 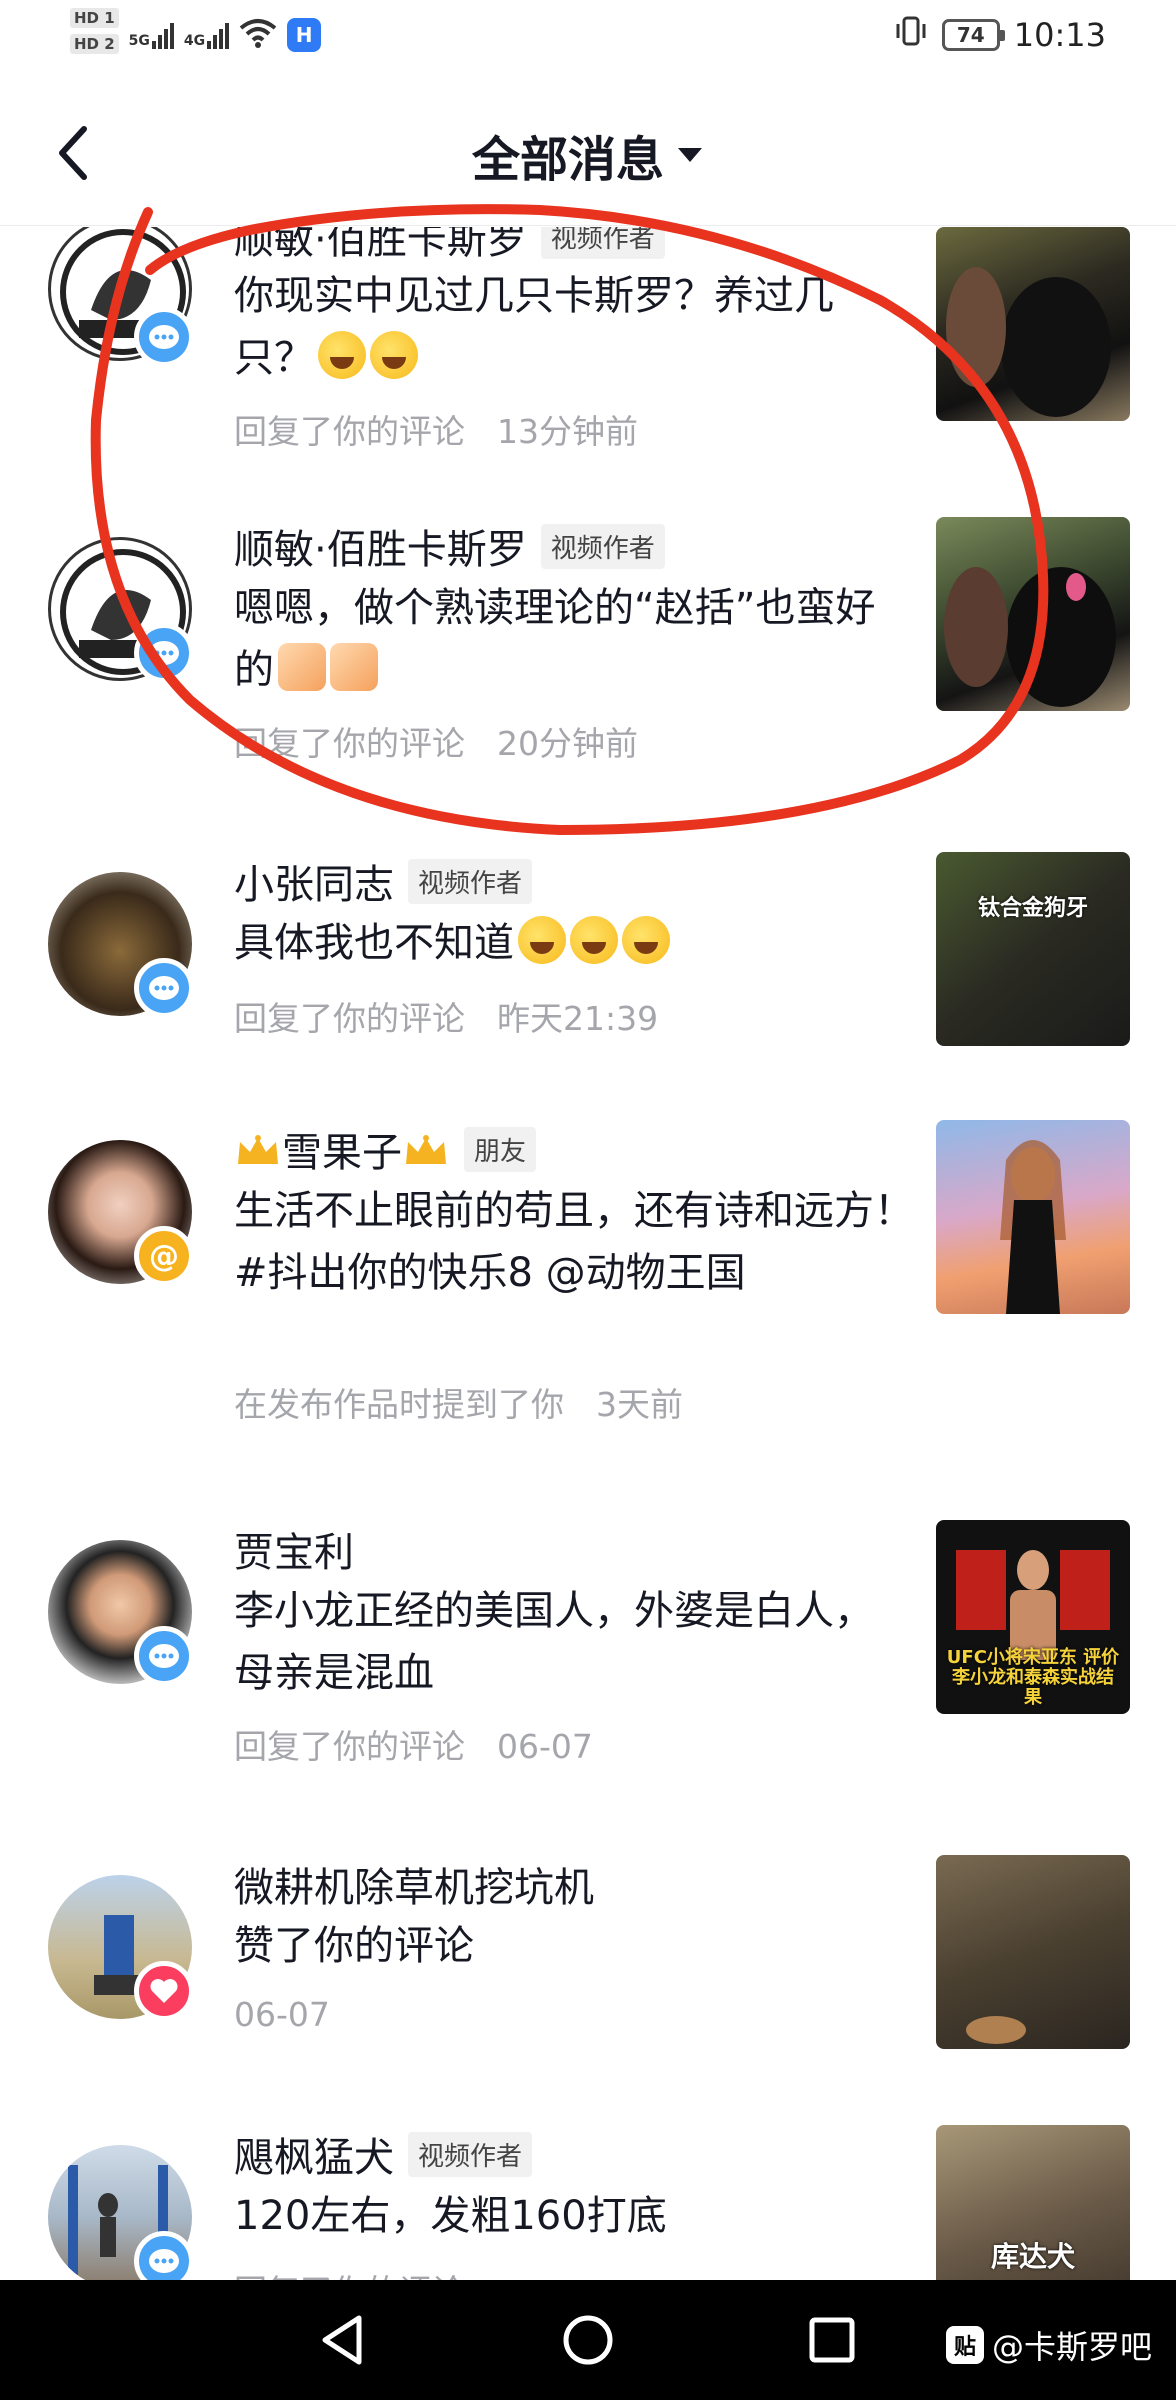 I want to click on system-nav-bar: 贴 @卡斯罗吧, so click(x=588, y=2340).